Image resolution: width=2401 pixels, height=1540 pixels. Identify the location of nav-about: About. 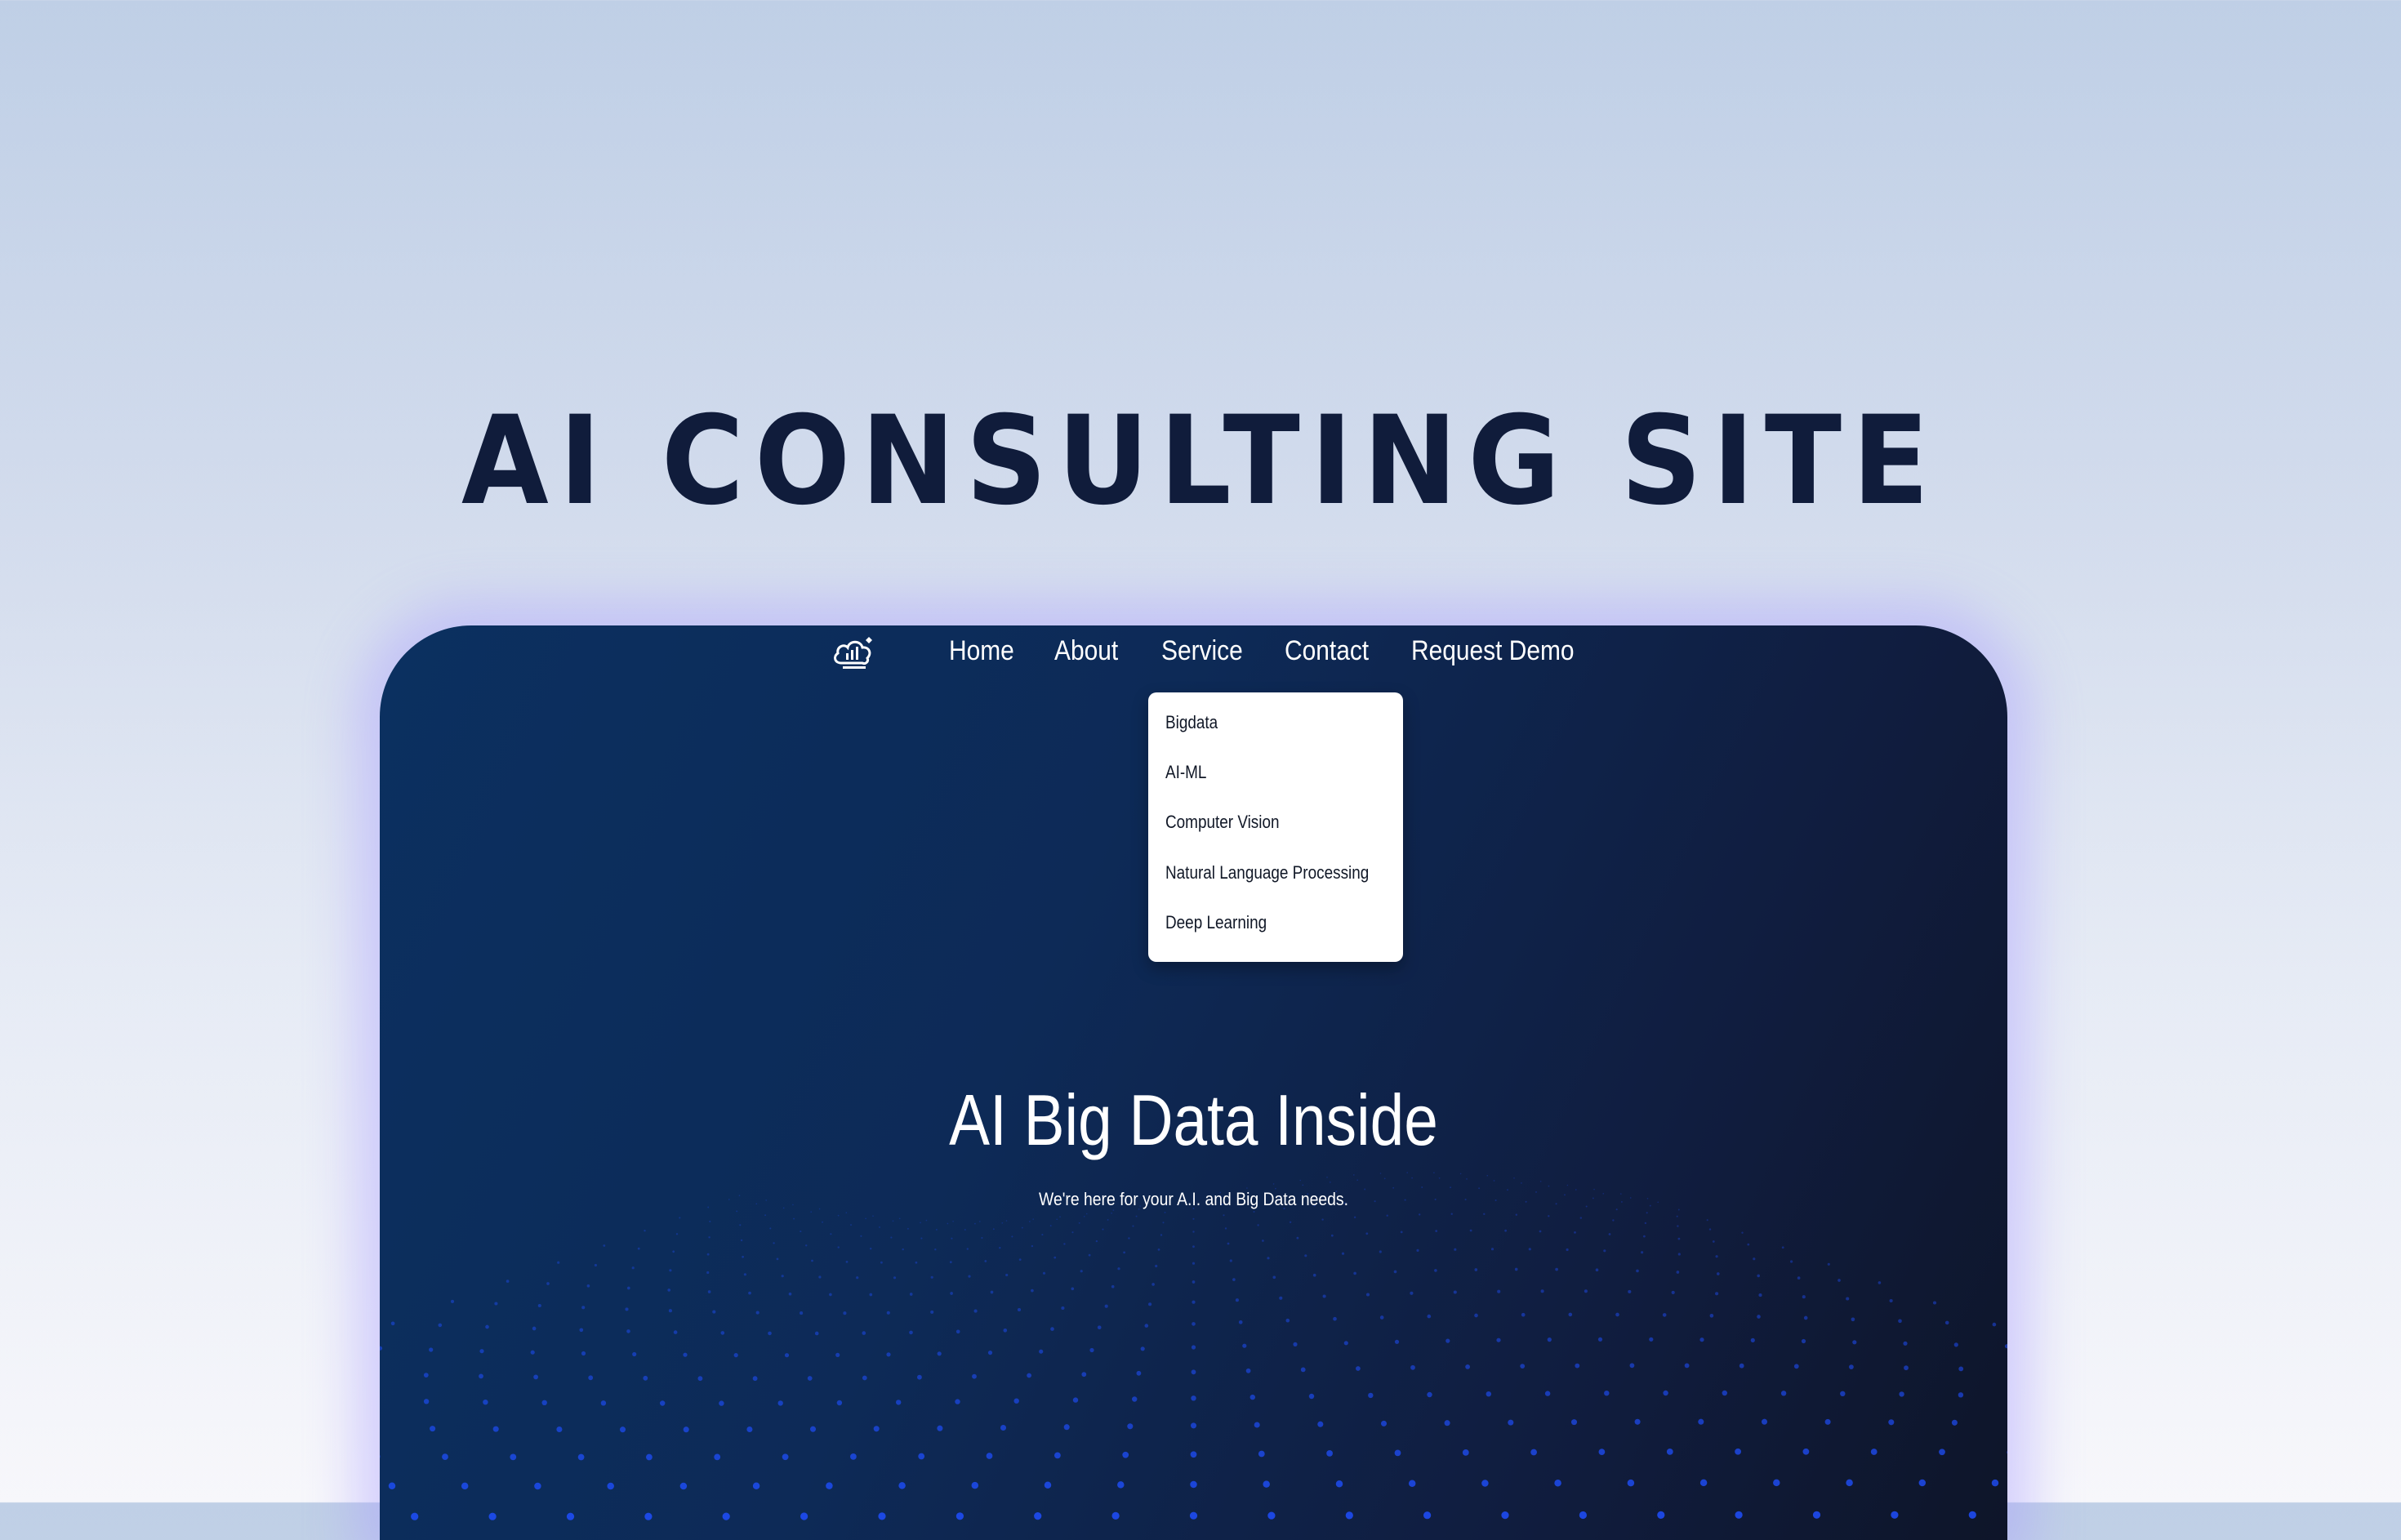
(1086, 651).